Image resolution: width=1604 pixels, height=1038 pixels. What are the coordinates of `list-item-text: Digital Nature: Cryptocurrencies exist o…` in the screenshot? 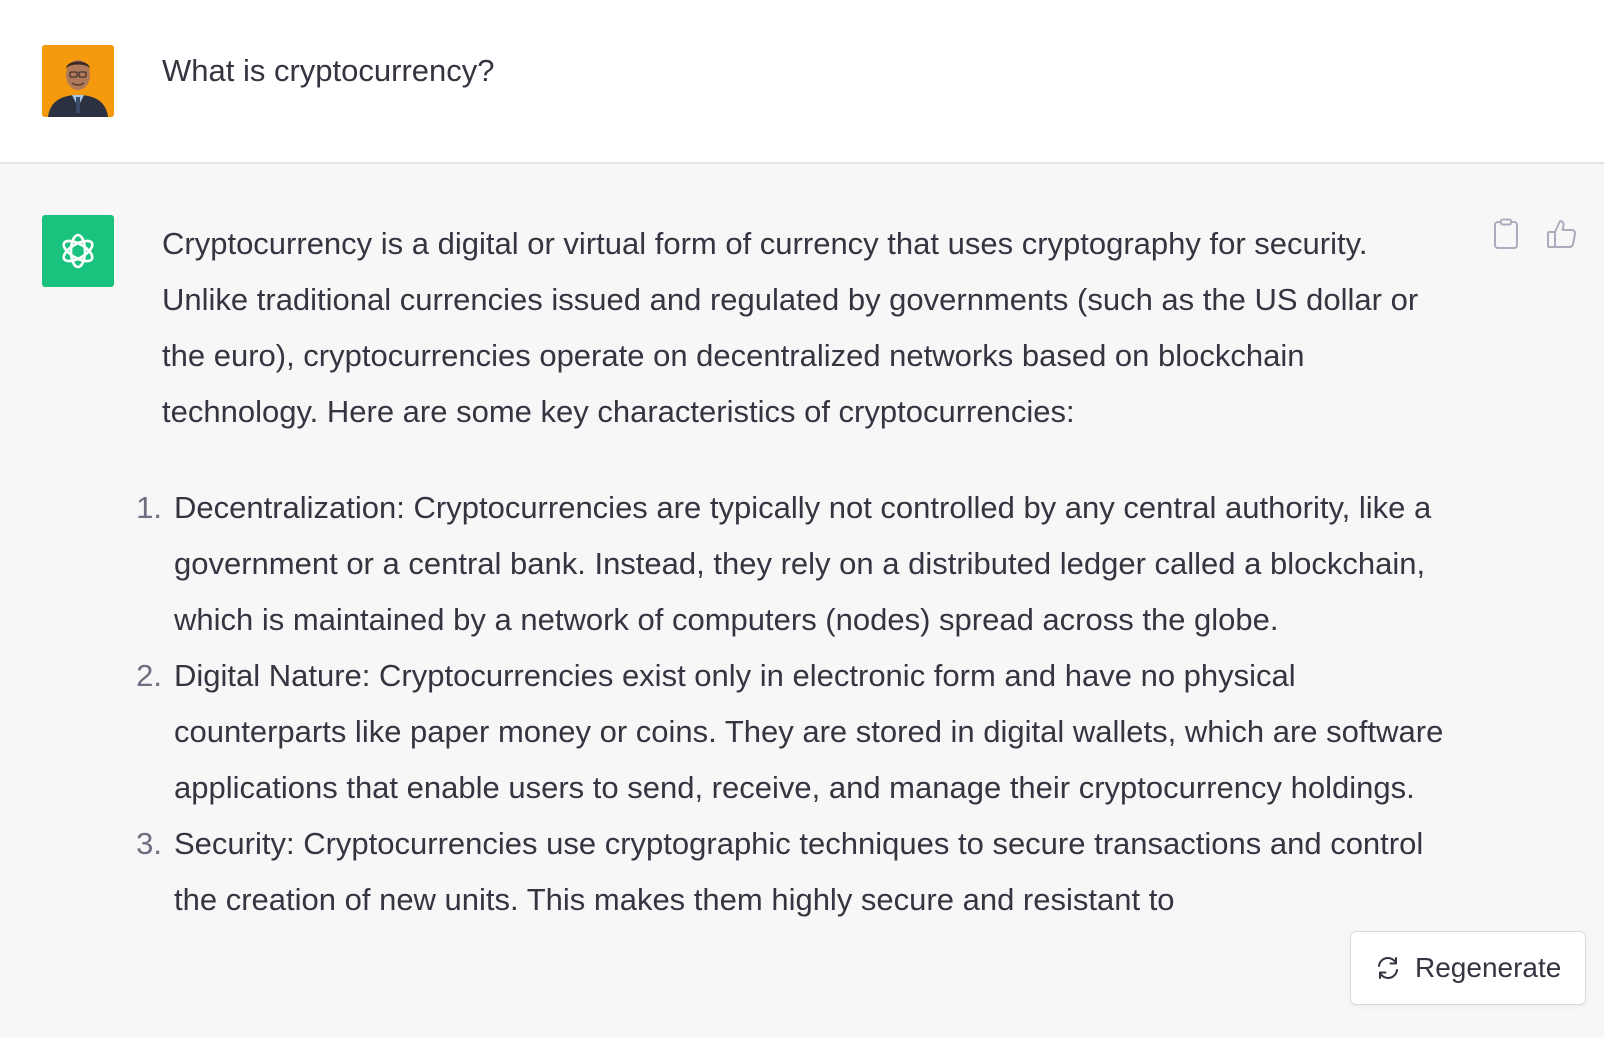 It's located at (809, 731).